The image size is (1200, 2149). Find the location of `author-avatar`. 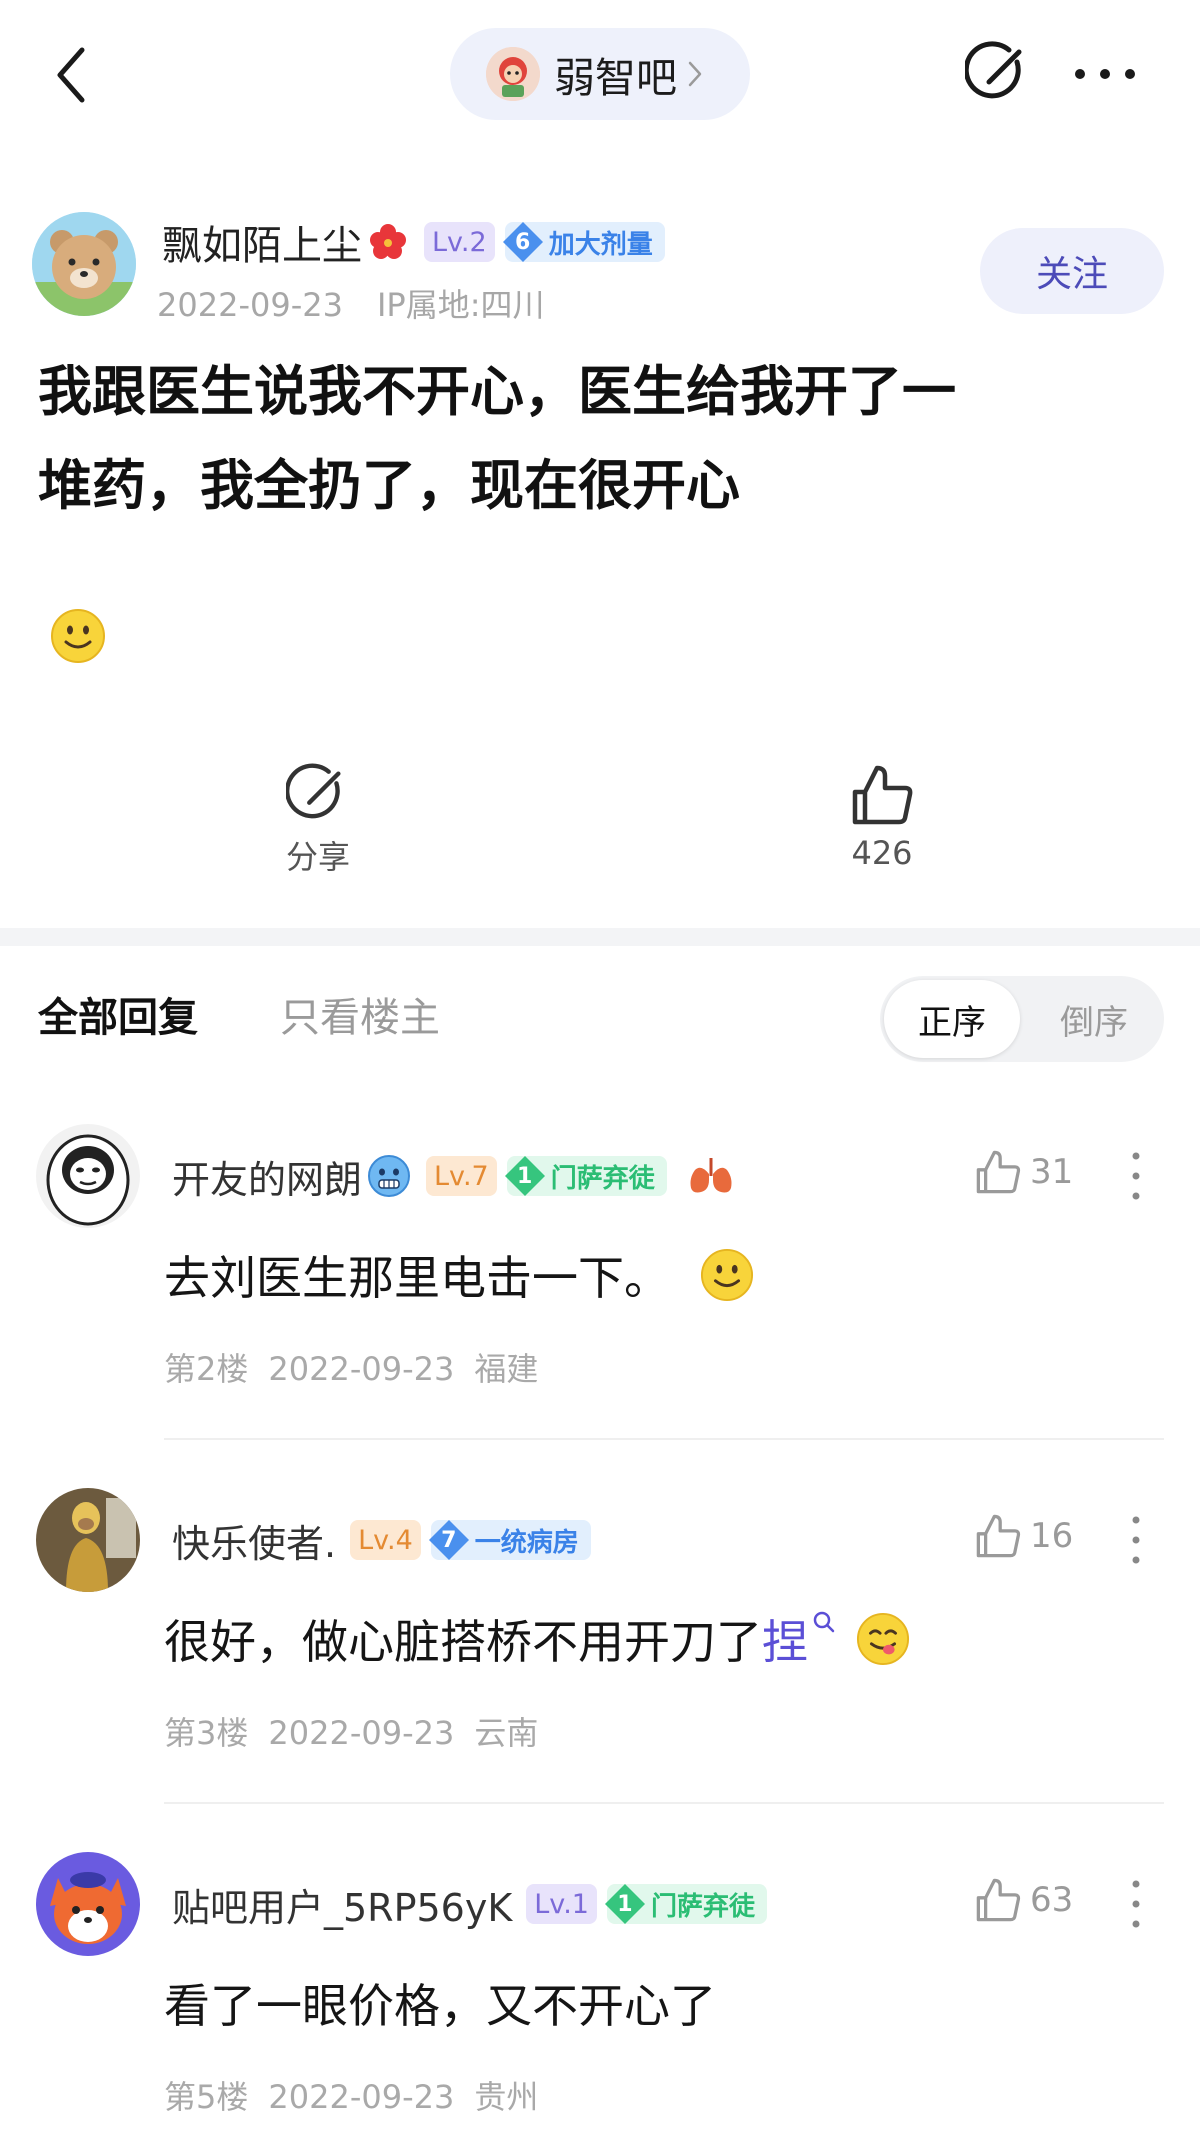

author-avatar is located at coordinates (84, 264).